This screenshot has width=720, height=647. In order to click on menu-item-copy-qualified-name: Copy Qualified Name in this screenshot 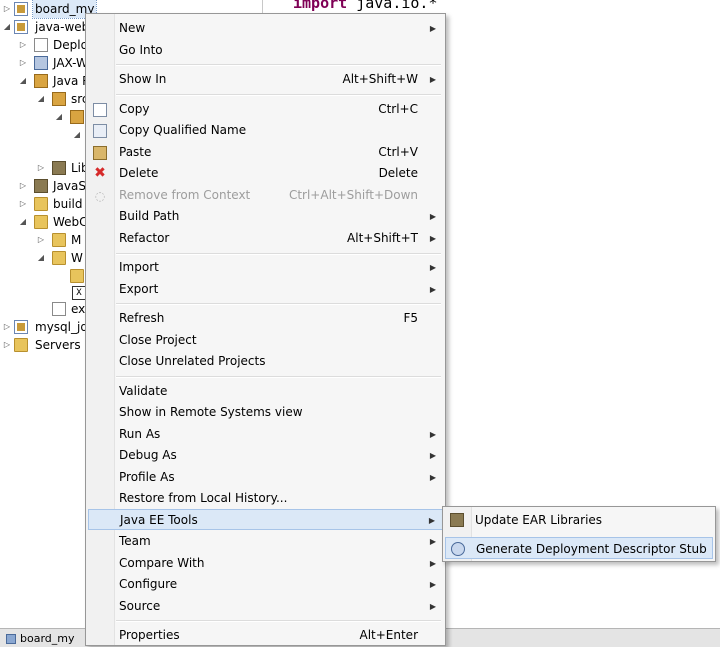, I will do `click(265, 130)`.